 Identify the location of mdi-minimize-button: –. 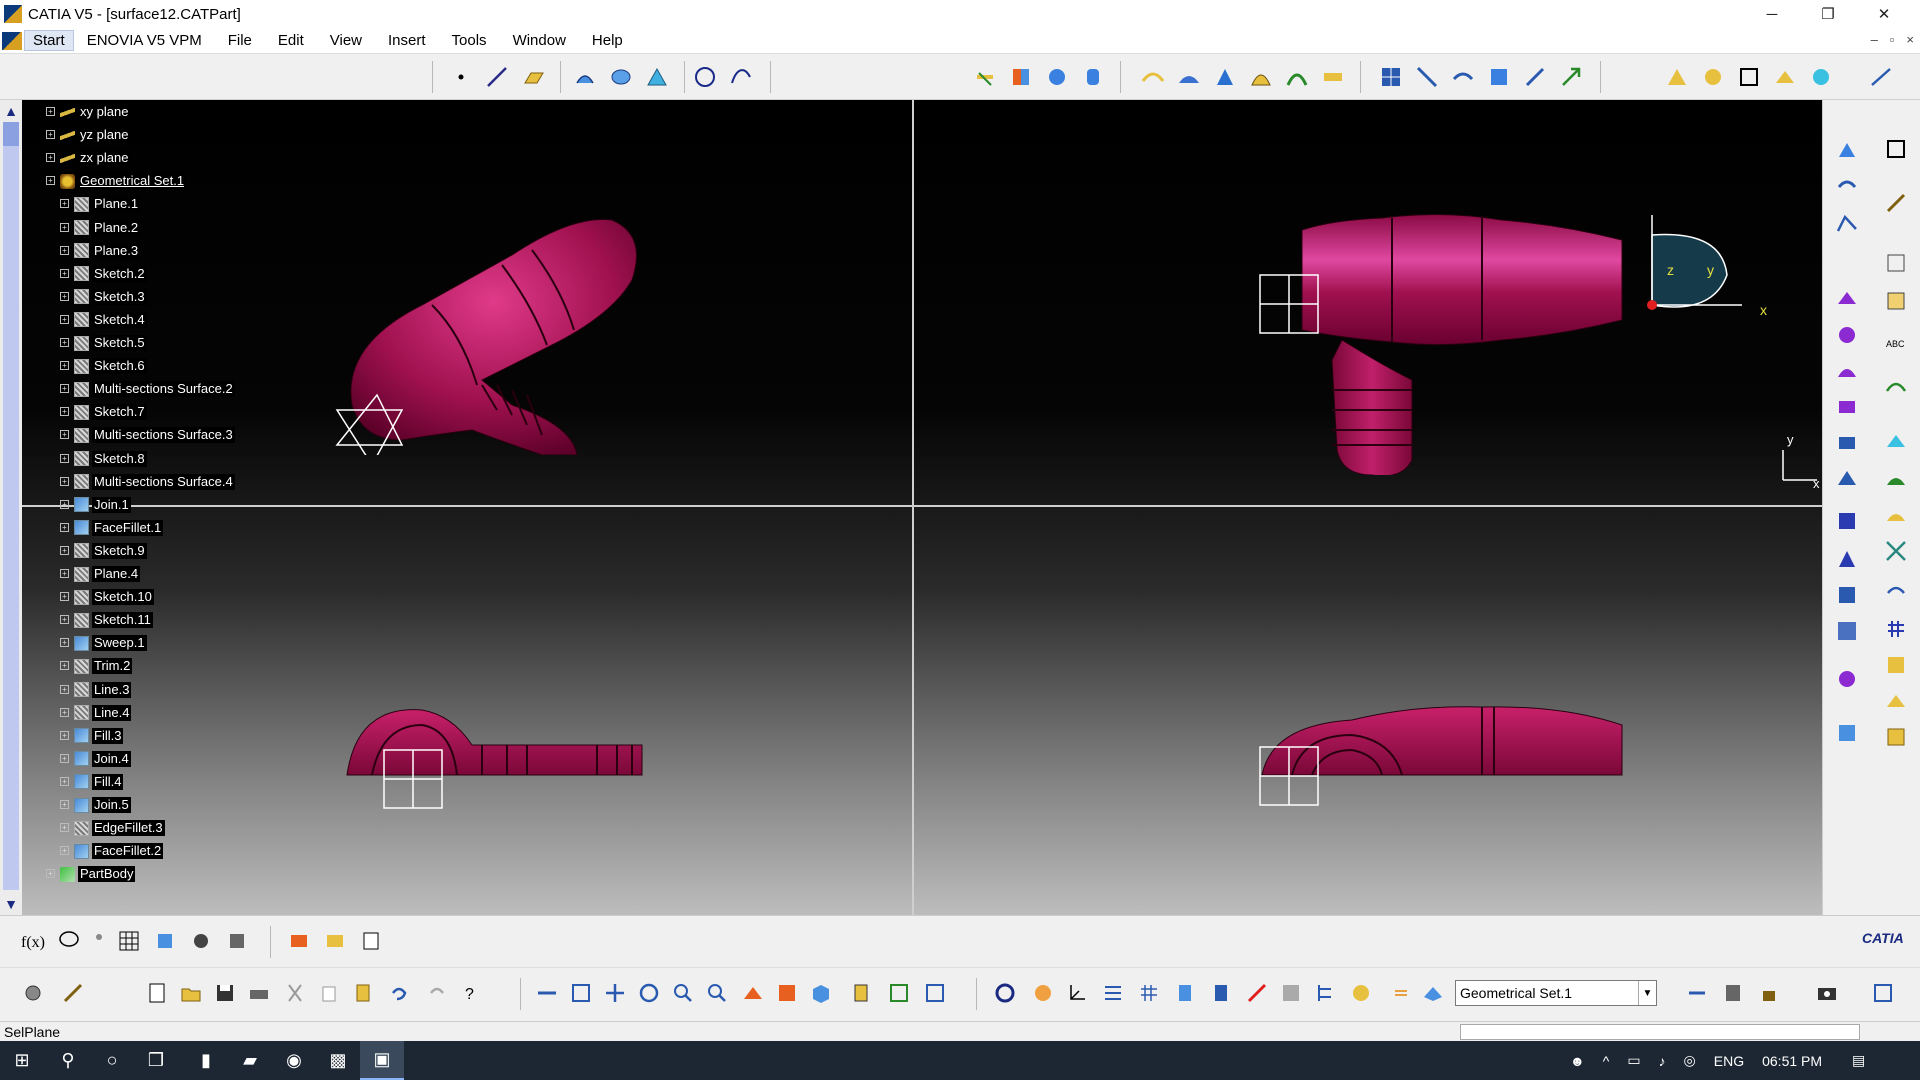
(1874, 39).